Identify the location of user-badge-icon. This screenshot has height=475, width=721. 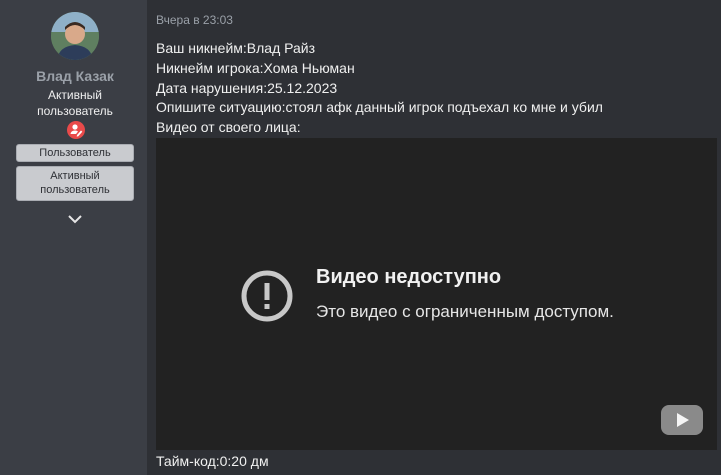
(76, 130).